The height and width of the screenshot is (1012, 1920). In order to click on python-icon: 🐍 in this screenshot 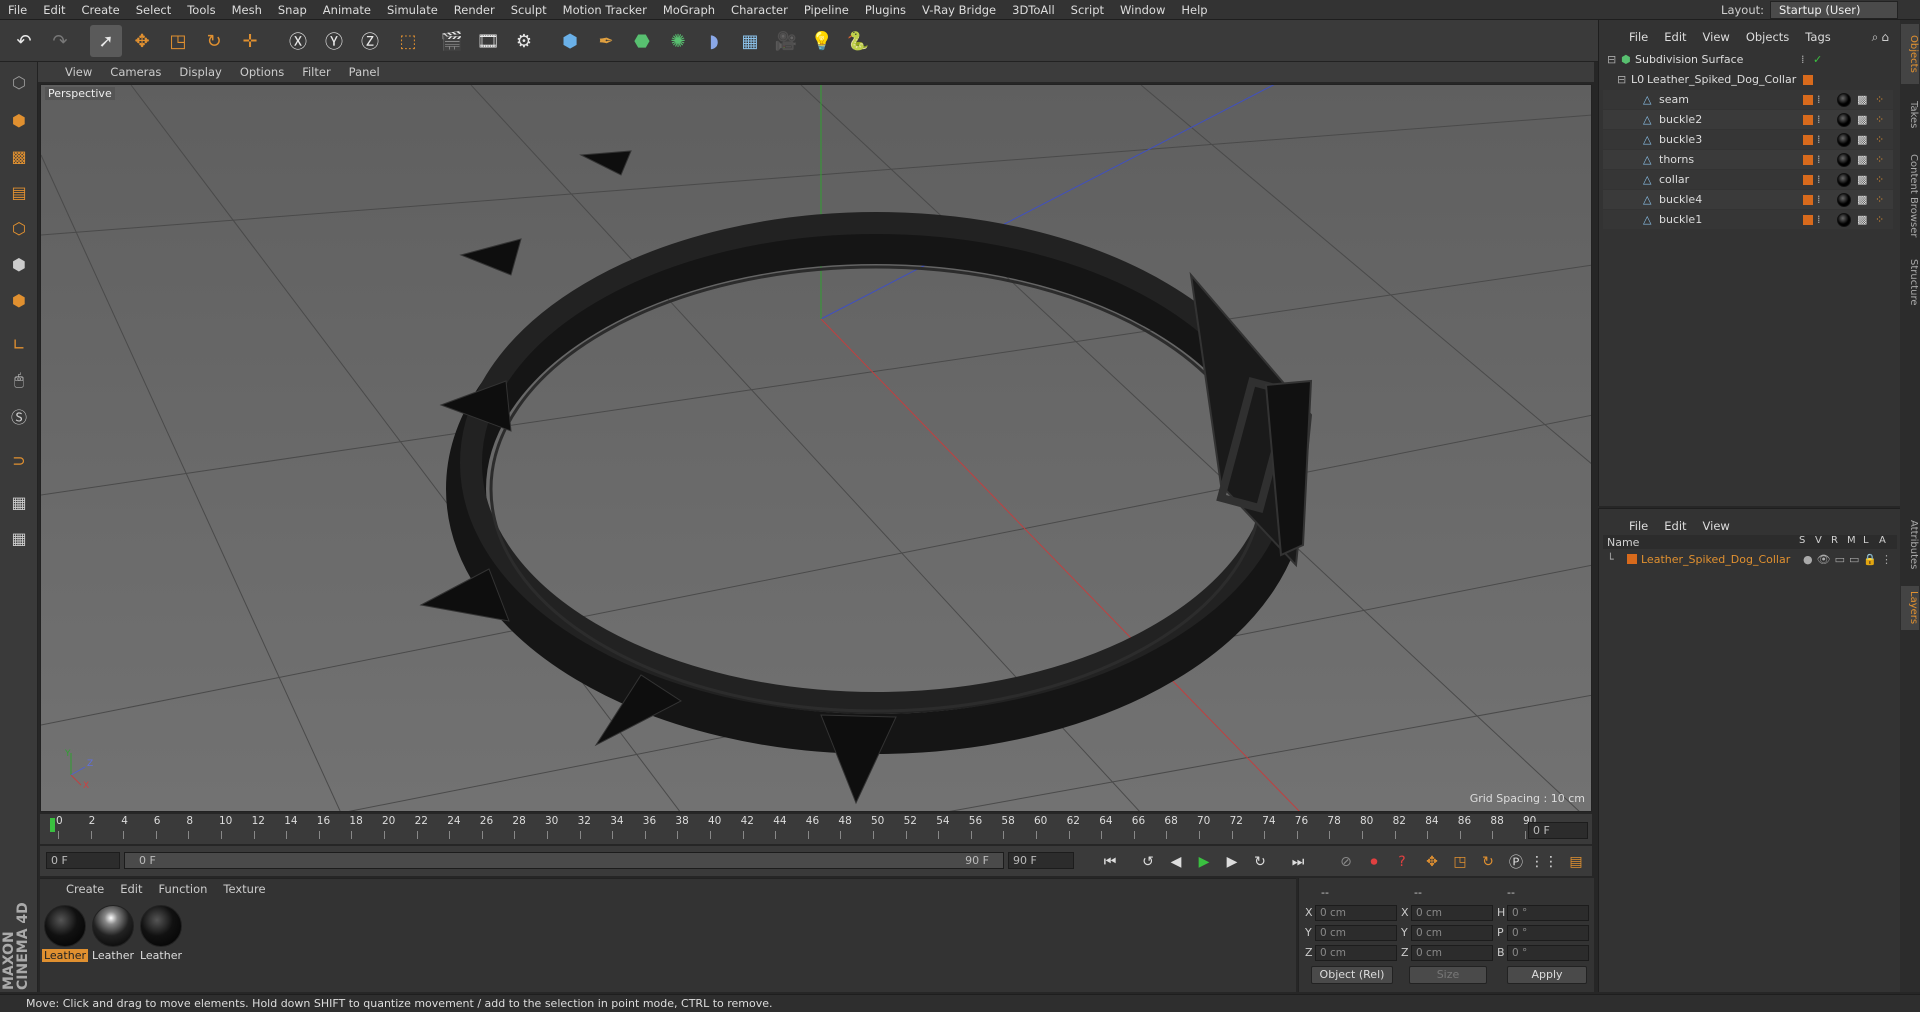, I will do `click(858, 41)`.